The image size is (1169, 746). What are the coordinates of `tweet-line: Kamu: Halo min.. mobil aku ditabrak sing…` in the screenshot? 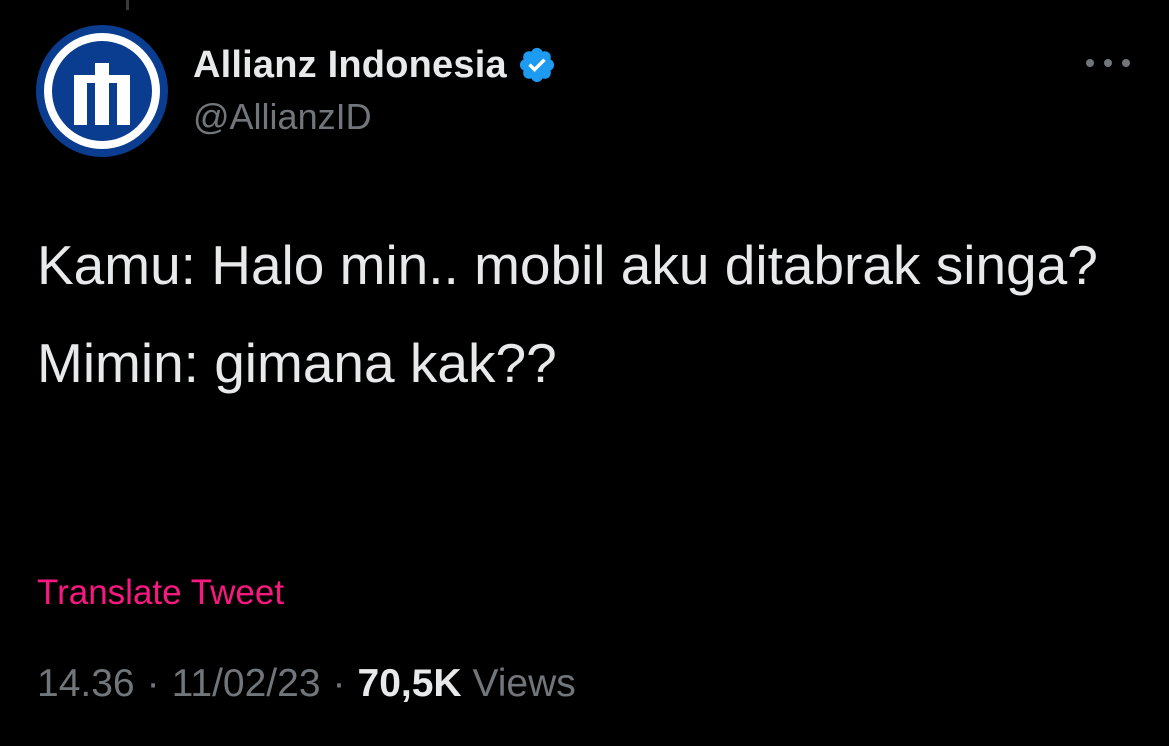 It's located at (567, 265).